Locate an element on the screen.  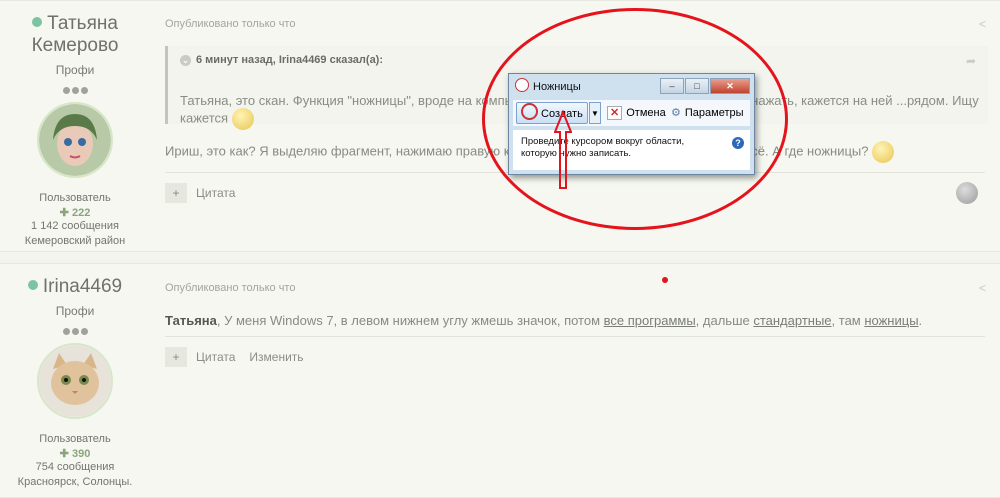
reaction-icon is located at coordinates (967, 193).